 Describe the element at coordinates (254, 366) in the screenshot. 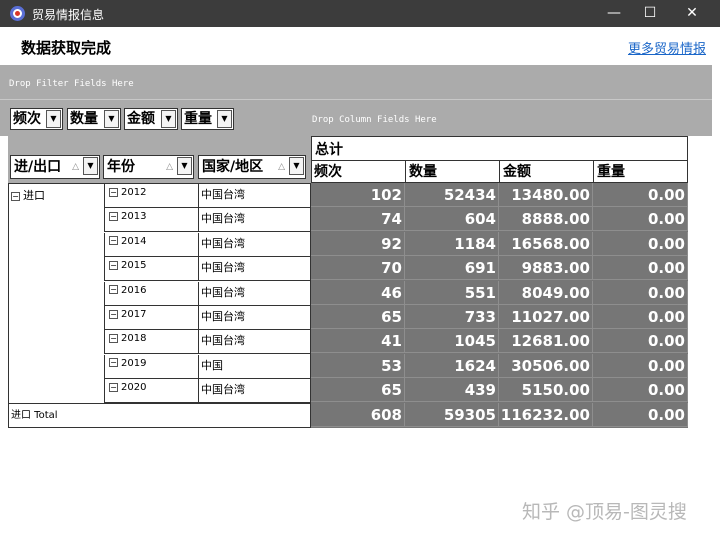

I see `country-cell: 中国` at that location.